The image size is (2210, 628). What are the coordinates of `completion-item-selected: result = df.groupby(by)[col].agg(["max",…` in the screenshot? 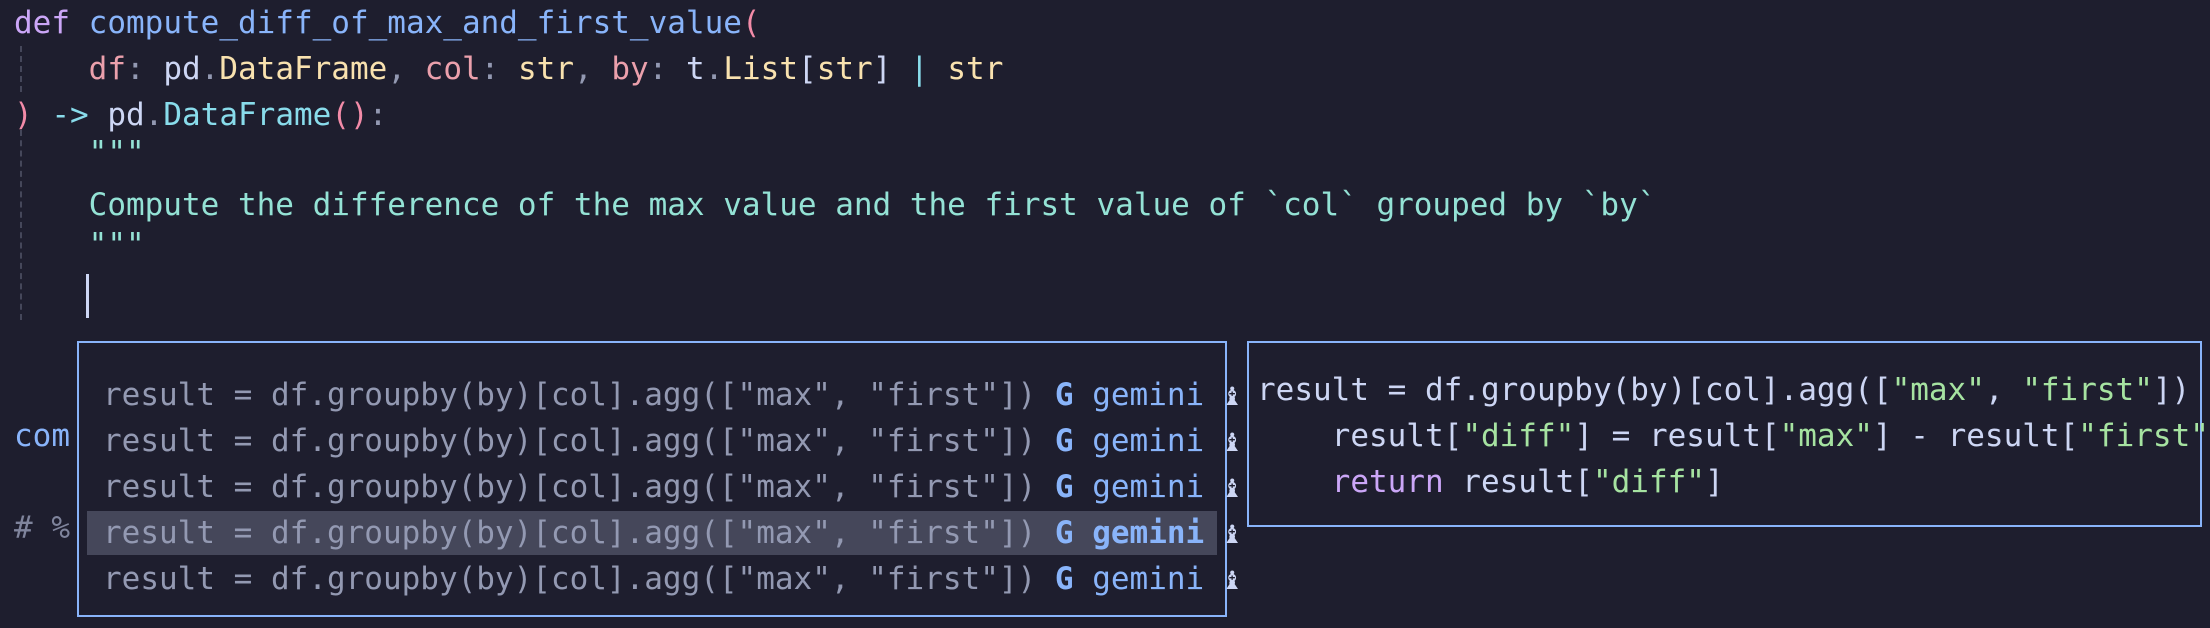 It's located at (664, 533).